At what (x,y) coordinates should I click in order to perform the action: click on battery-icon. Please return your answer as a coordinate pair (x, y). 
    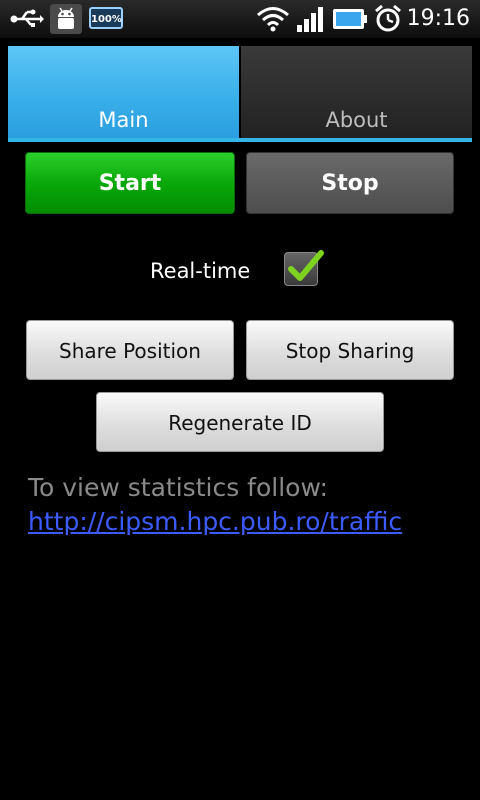
    Looking at the image, I should click on (350, 21).